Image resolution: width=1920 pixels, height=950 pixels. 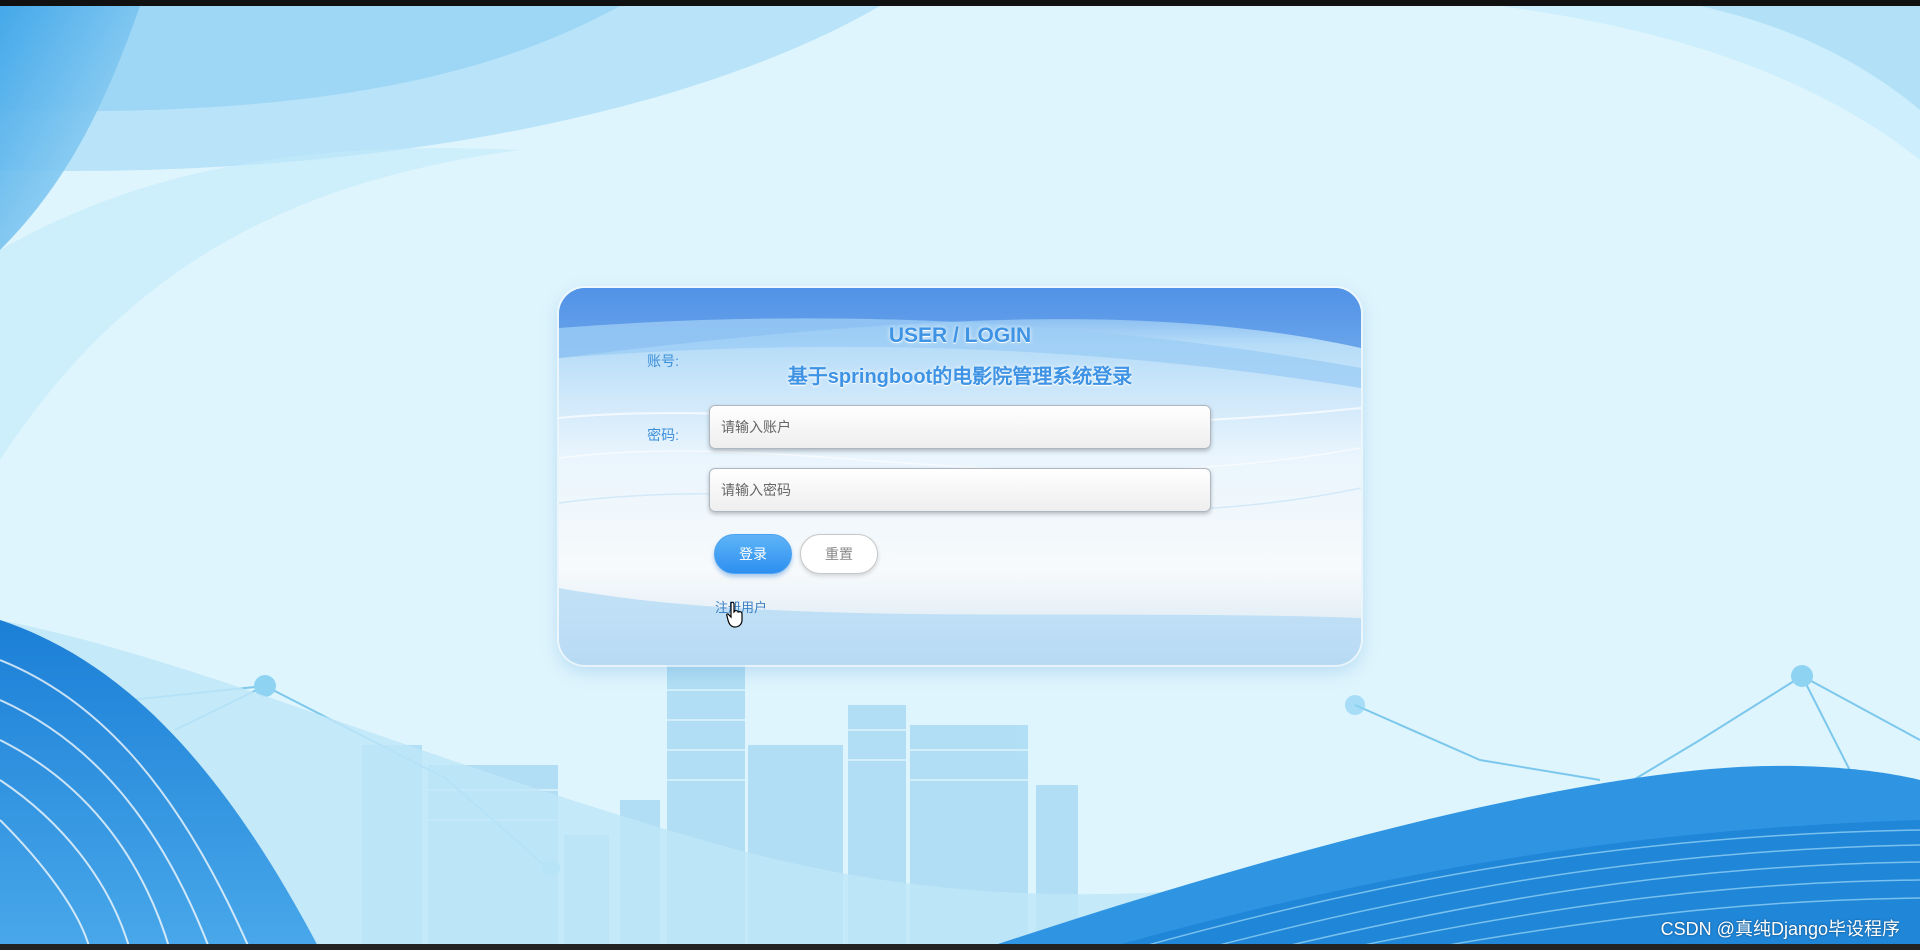 What do you see at coordinates (839, 554) in the screenshot?
I see `reset-button: 重置` at bounding box center [839, 554].